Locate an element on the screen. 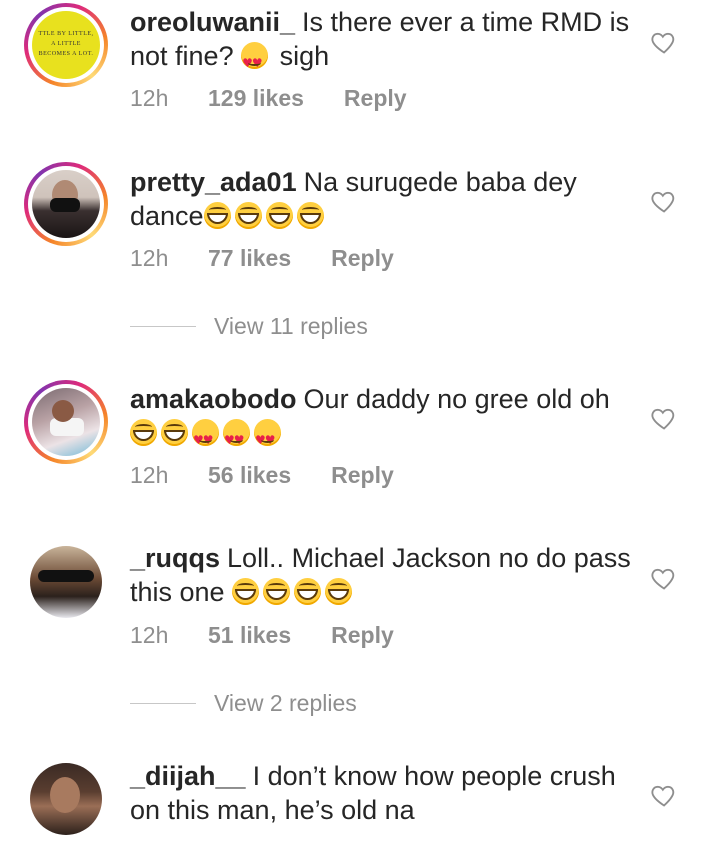 The width and height of the screenshot is (720, 852). comment-username: _ruqqs is located at coordinates (175, 558).